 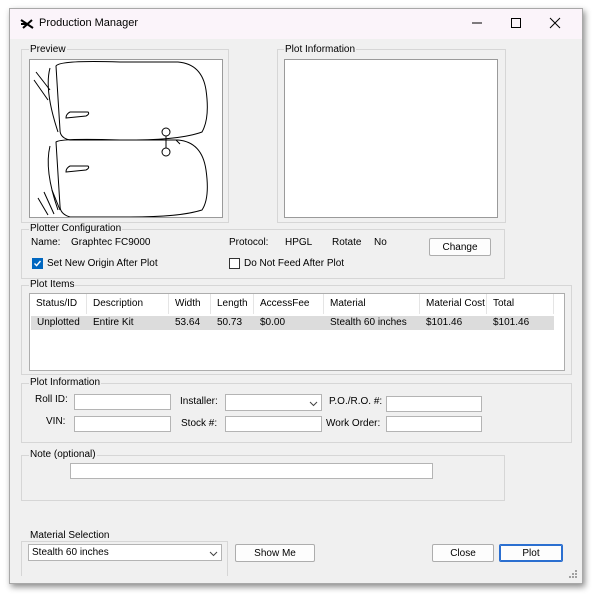 I want to click on minimize-button, so click(x=477, y=24).